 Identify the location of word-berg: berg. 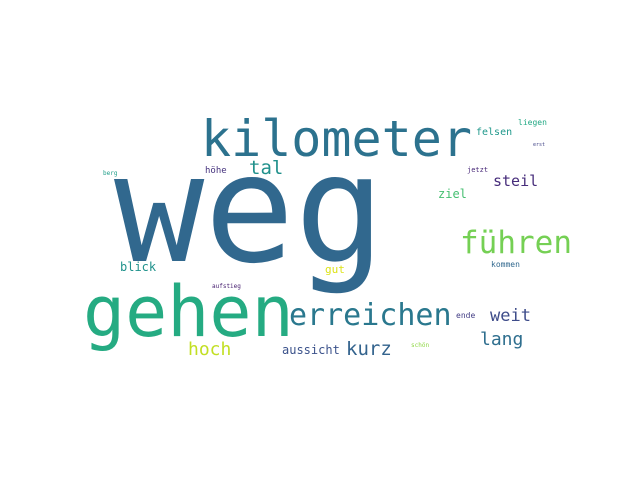
(110, 173).